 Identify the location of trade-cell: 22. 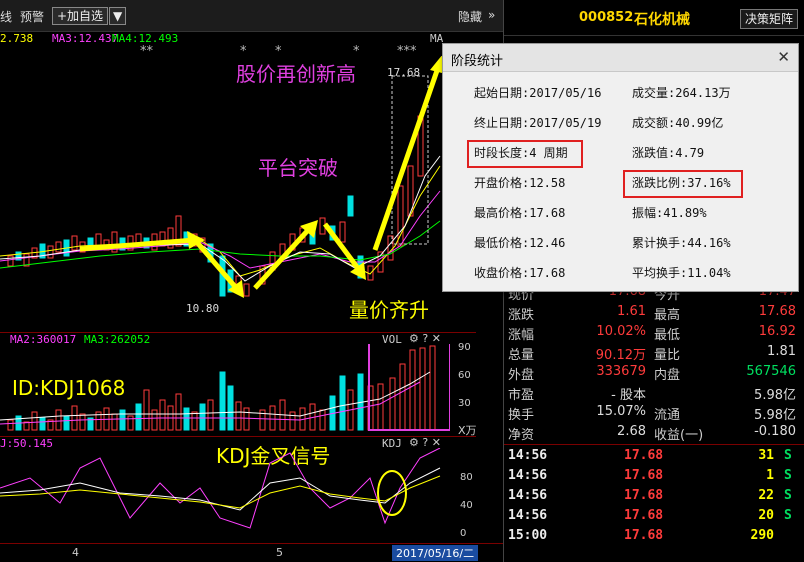
(766, 495).